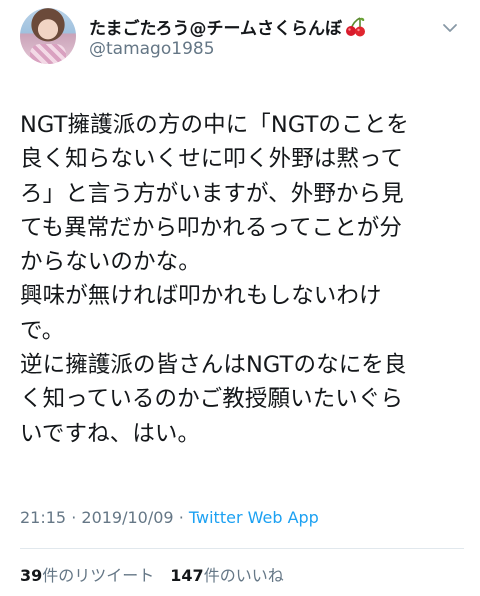 Image resolution: width=480 pixels, height=596 pixels. Describe the element at coordinates (242, 548) in the screenshot. I see `divider` at that location.